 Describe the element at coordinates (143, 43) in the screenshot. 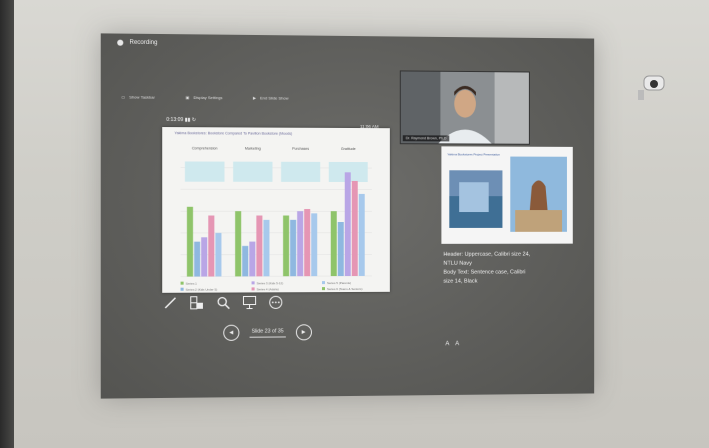

I see `recording-label: Recording` at that location.